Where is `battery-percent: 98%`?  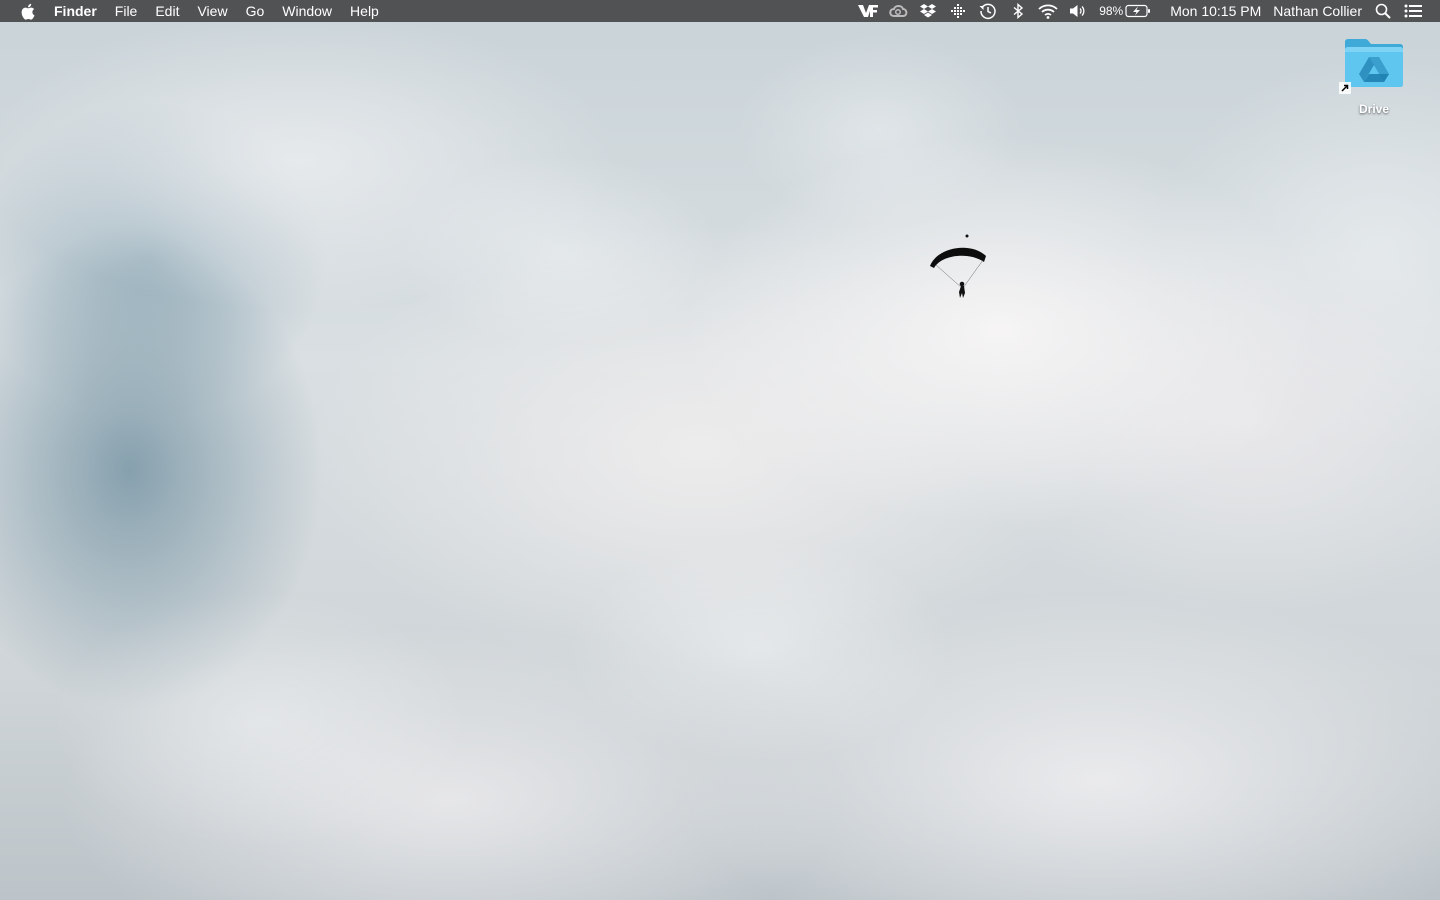 battery-percent: 98% is located at coordinates (1109, 11).